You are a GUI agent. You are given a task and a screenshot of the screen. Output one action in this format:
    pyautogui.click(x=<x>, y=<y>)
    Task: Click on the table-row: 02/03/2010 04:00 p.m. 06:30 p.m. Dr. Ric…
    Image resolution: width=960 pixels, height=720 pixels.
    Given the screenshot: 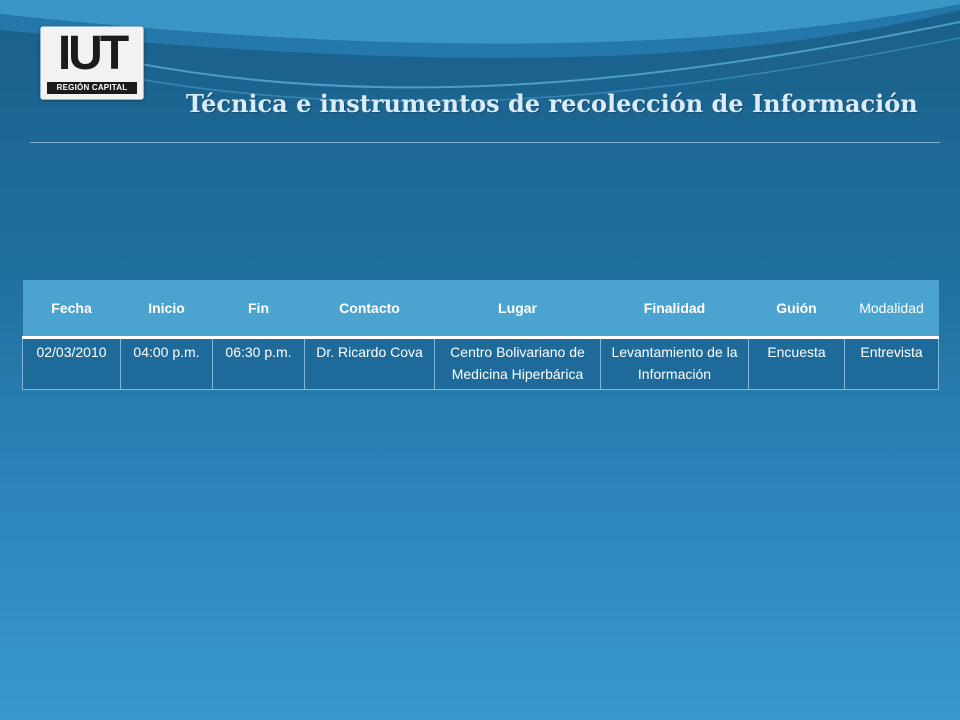 What is the action you would take?
    pyautogui.click(x=480, y=363)
    